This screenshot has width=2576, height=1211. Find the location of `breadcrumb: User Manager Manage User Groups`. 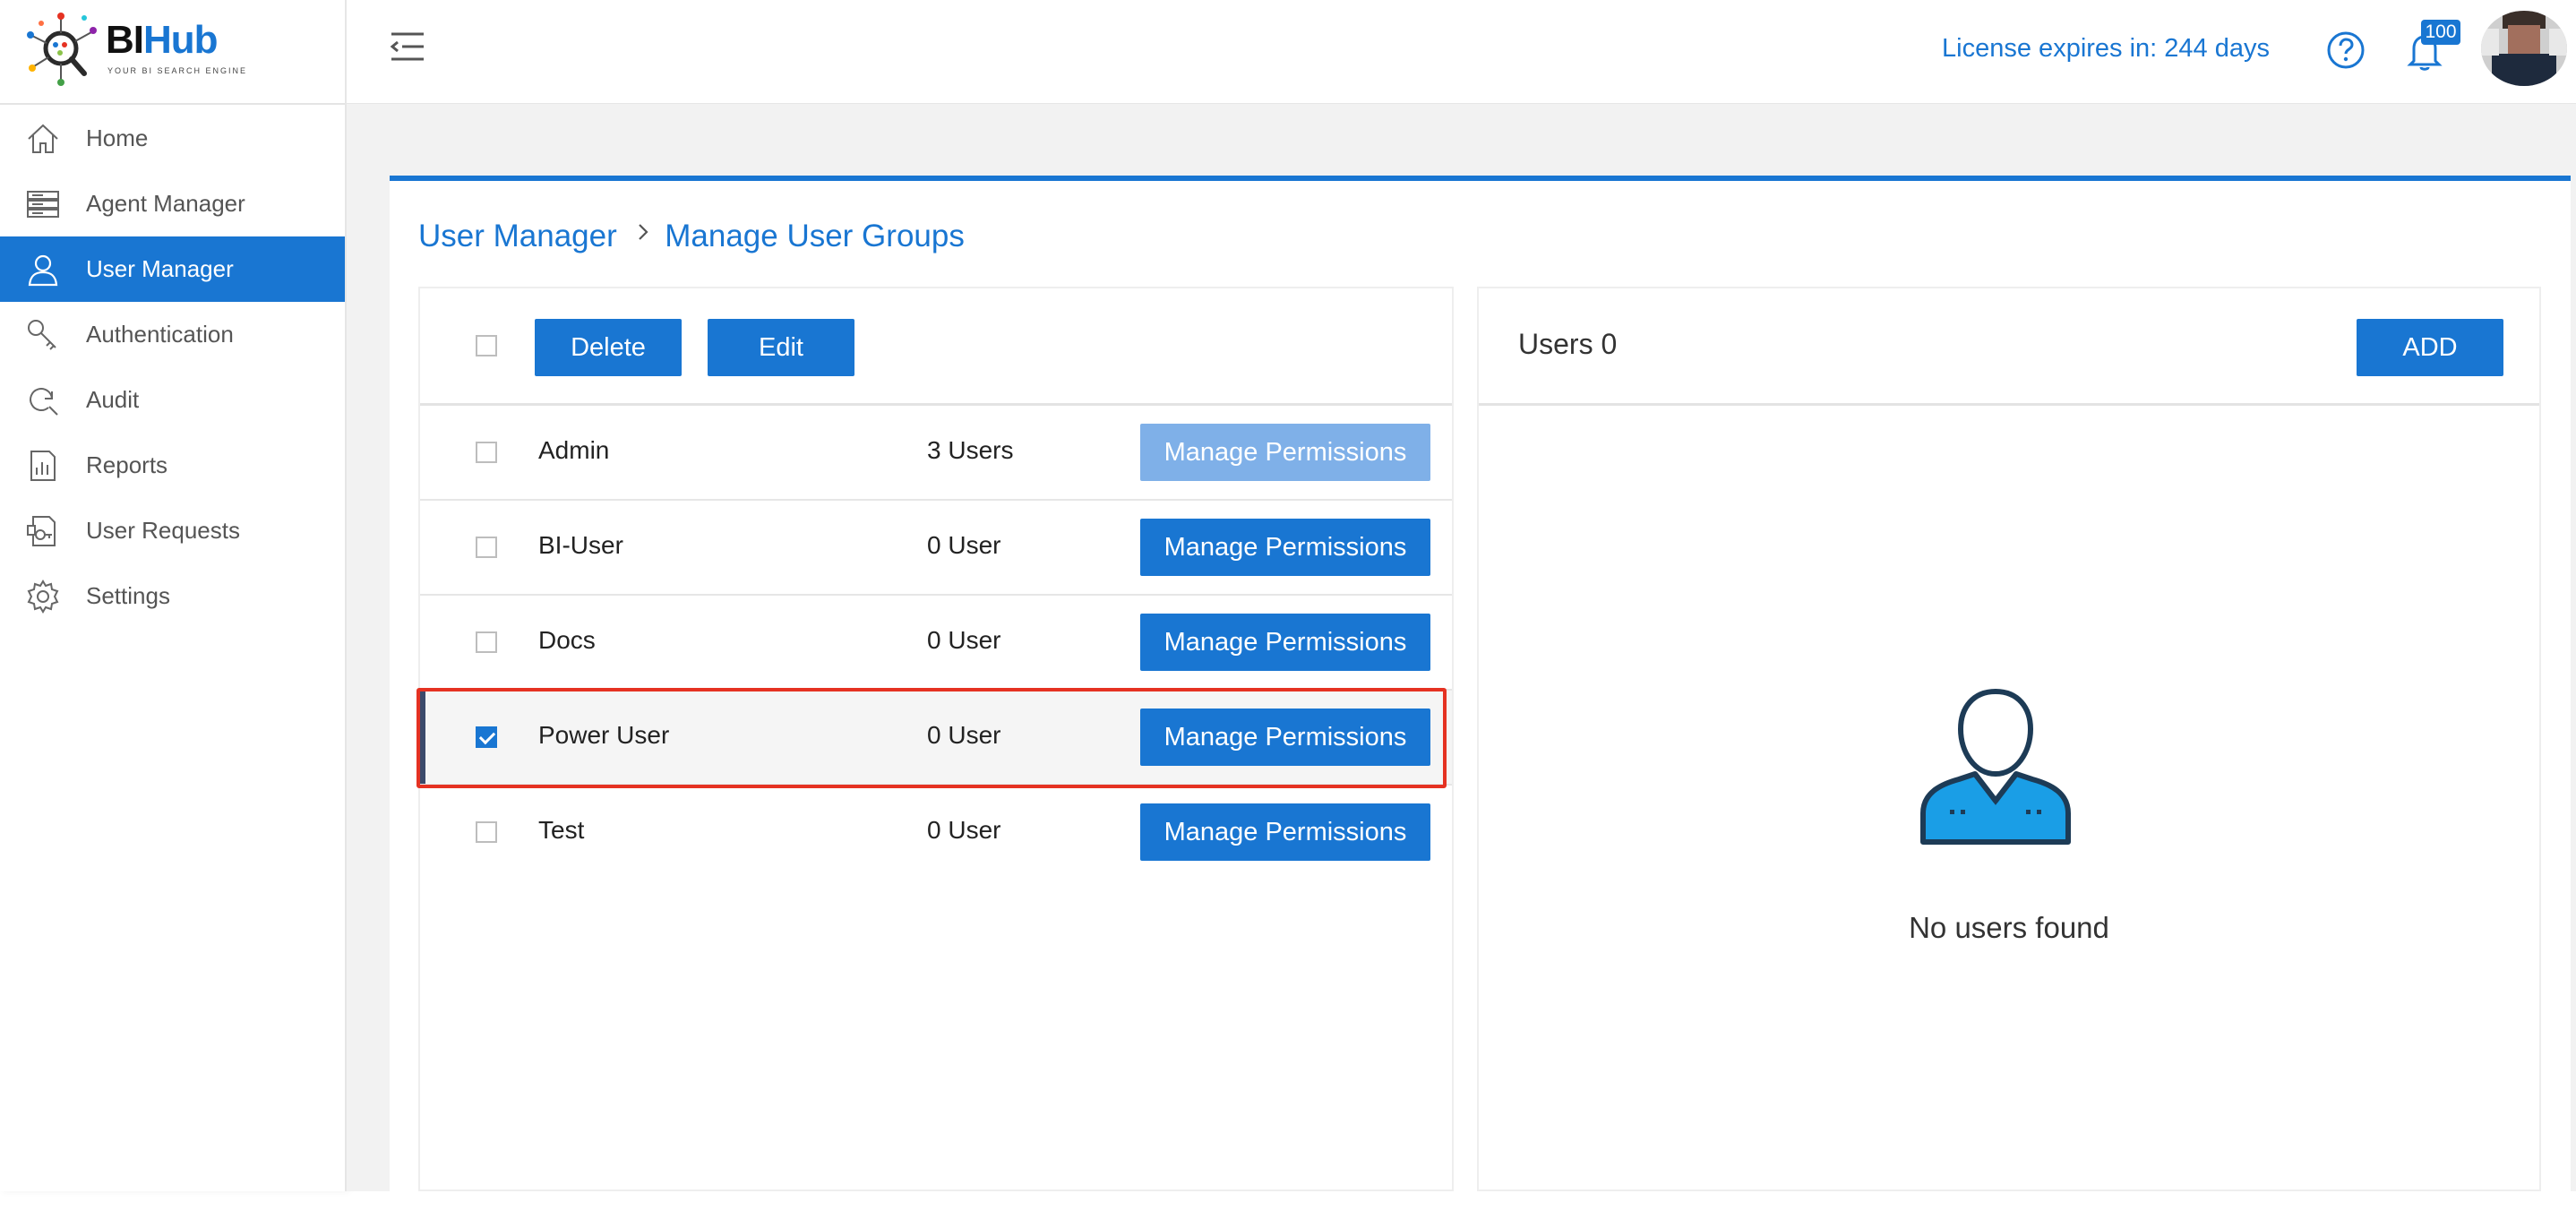

breadcrumb: User Manager Manage User Groups is located at coordinates (691, 236).